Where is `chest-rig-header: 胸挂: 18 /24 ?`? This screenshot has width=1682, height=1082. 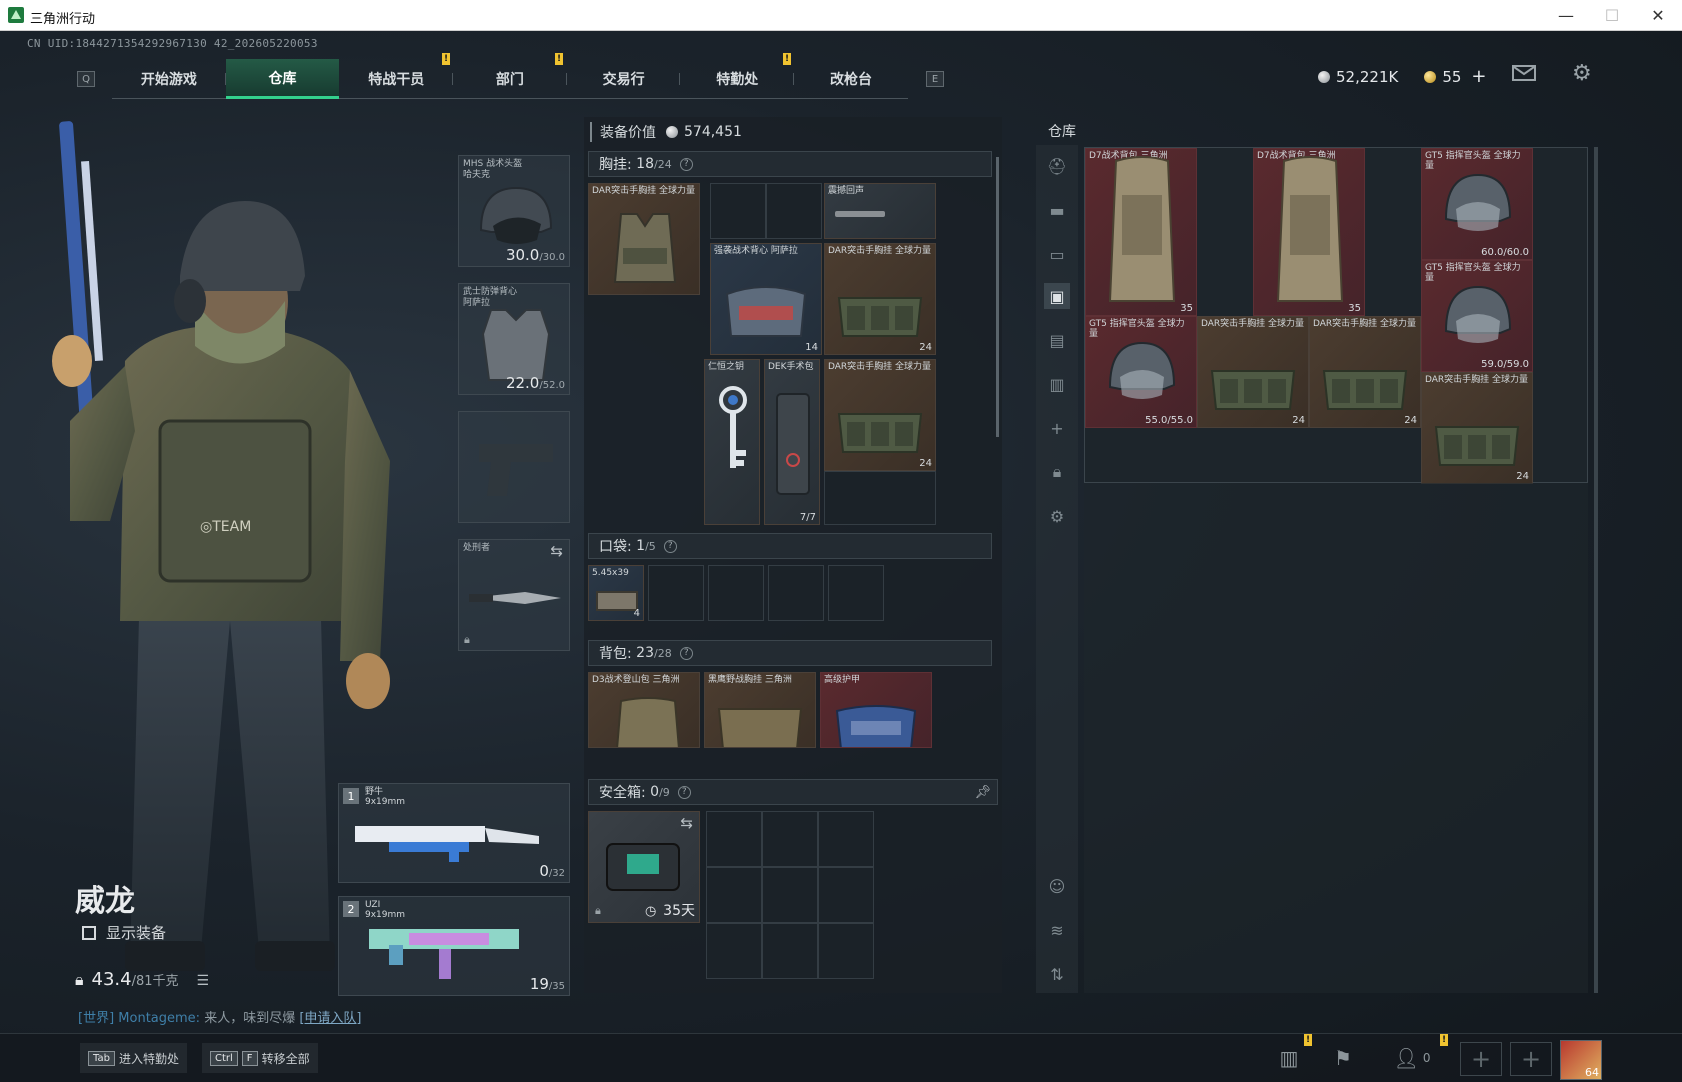 chest-rig-header: 胸挂: 18 /24 ? is located at coordinates (790, 164).